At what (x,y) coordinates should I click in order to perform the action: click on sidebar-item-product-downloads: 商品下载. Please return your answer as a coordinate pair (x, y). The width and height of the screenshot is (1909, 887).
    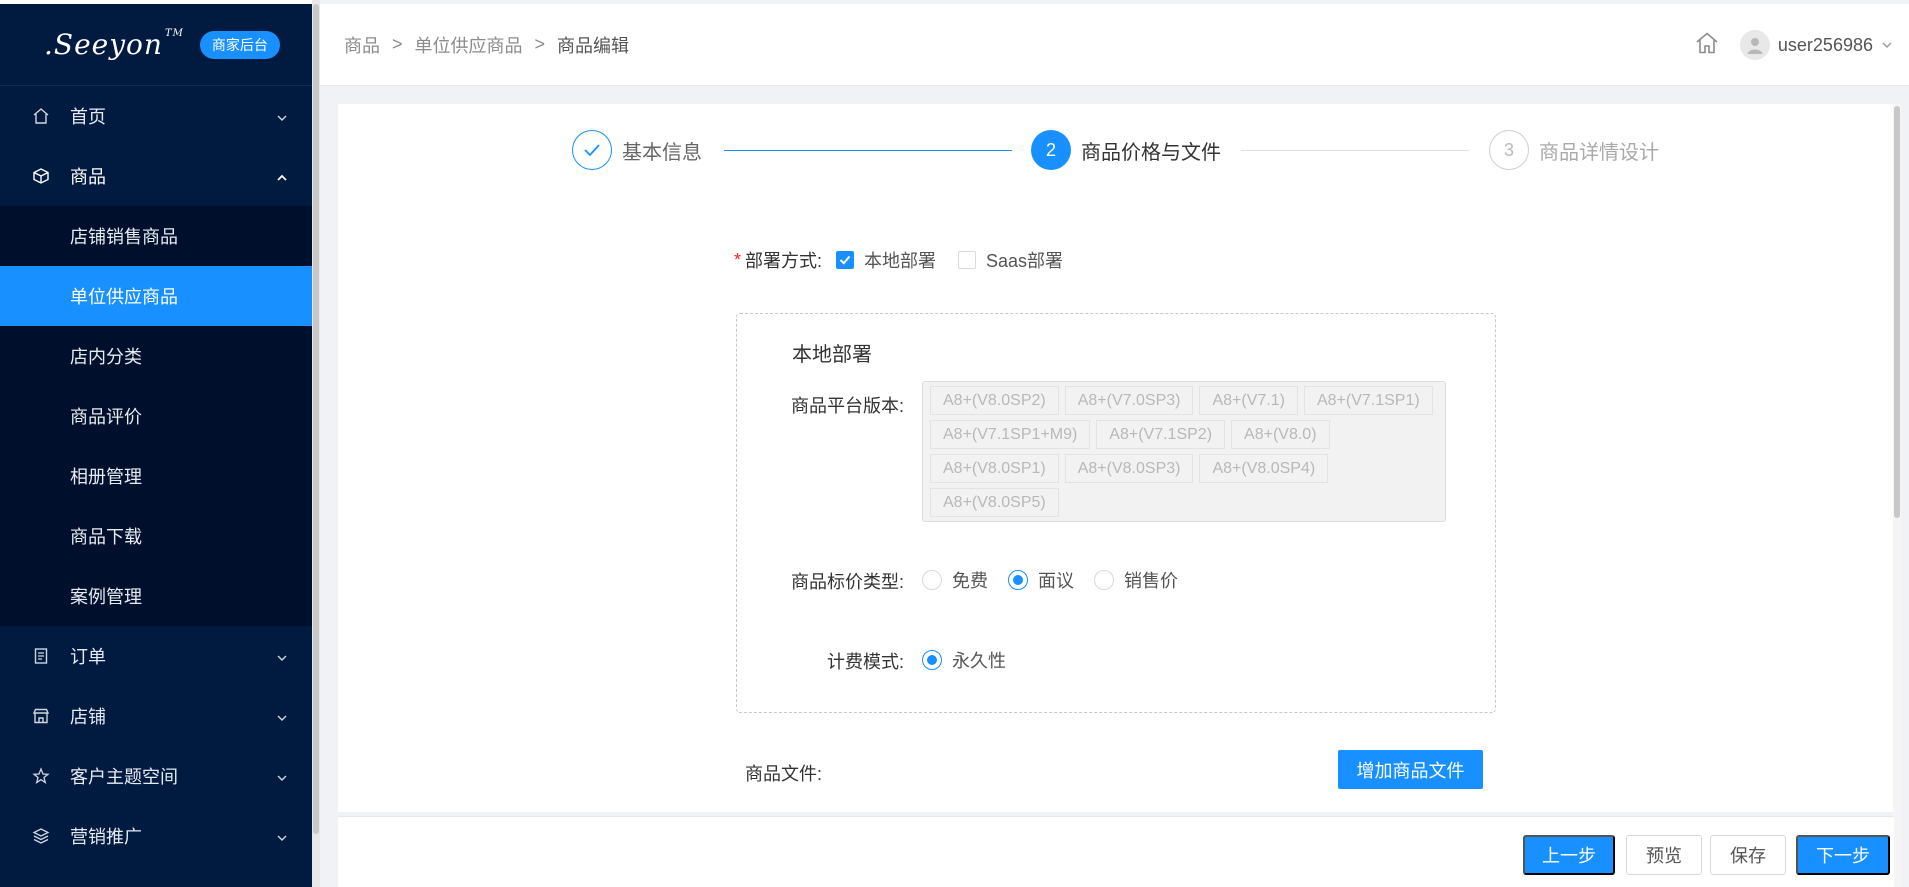
    Looking at the image, I should click on (156, 536).